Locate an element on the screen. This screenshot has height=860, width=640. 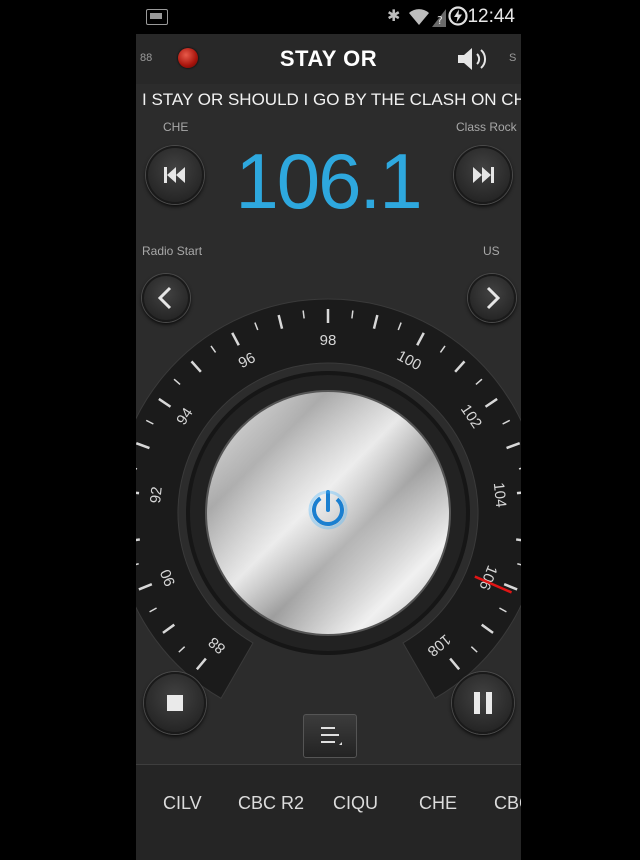
genre-left-label: Radio Start is located at coordinates (172, 251).